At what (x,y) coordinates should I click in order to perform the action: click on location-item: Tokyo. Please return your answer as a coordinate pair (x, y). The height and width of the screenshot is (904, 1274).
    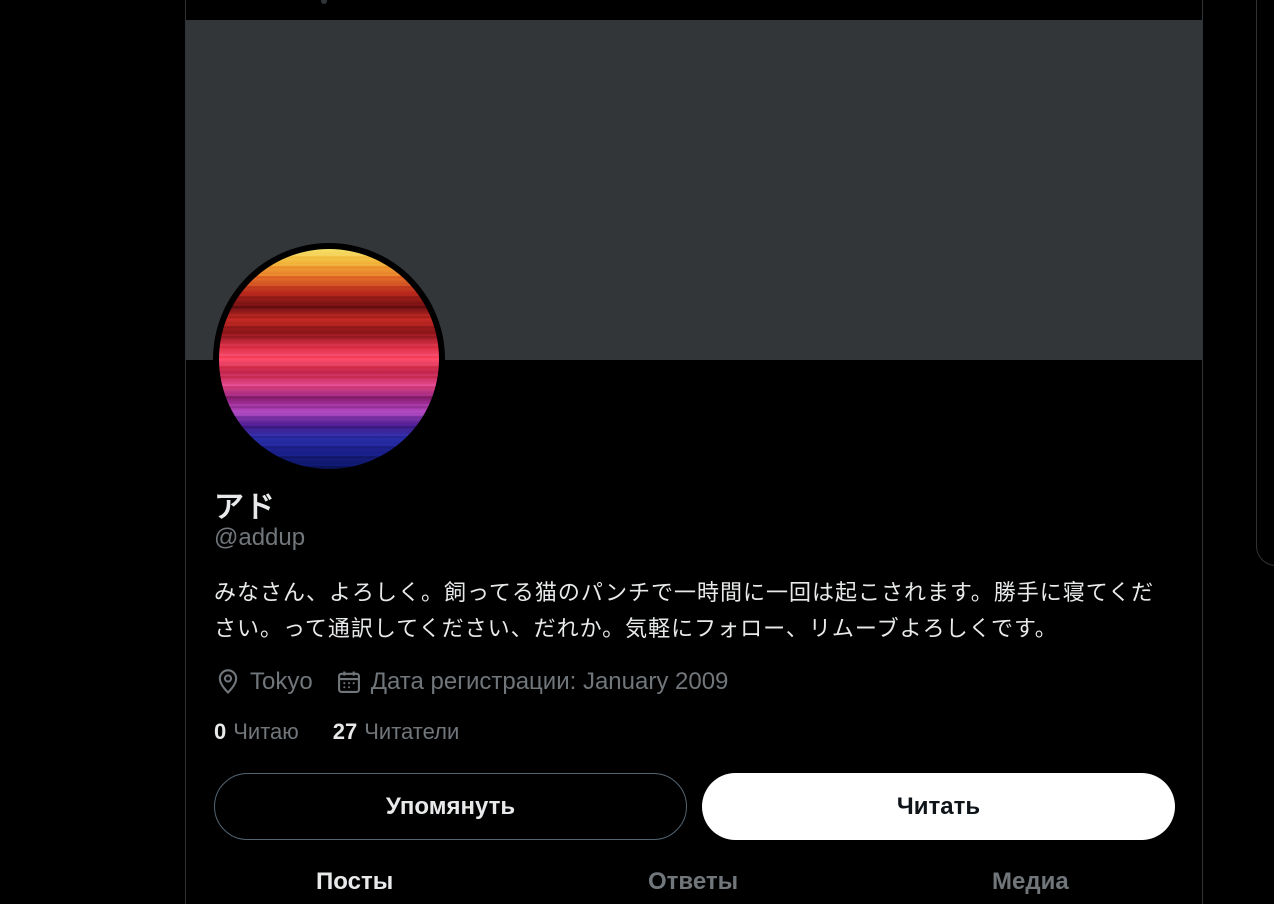
    Looking at the image, I should click on (263, 682).